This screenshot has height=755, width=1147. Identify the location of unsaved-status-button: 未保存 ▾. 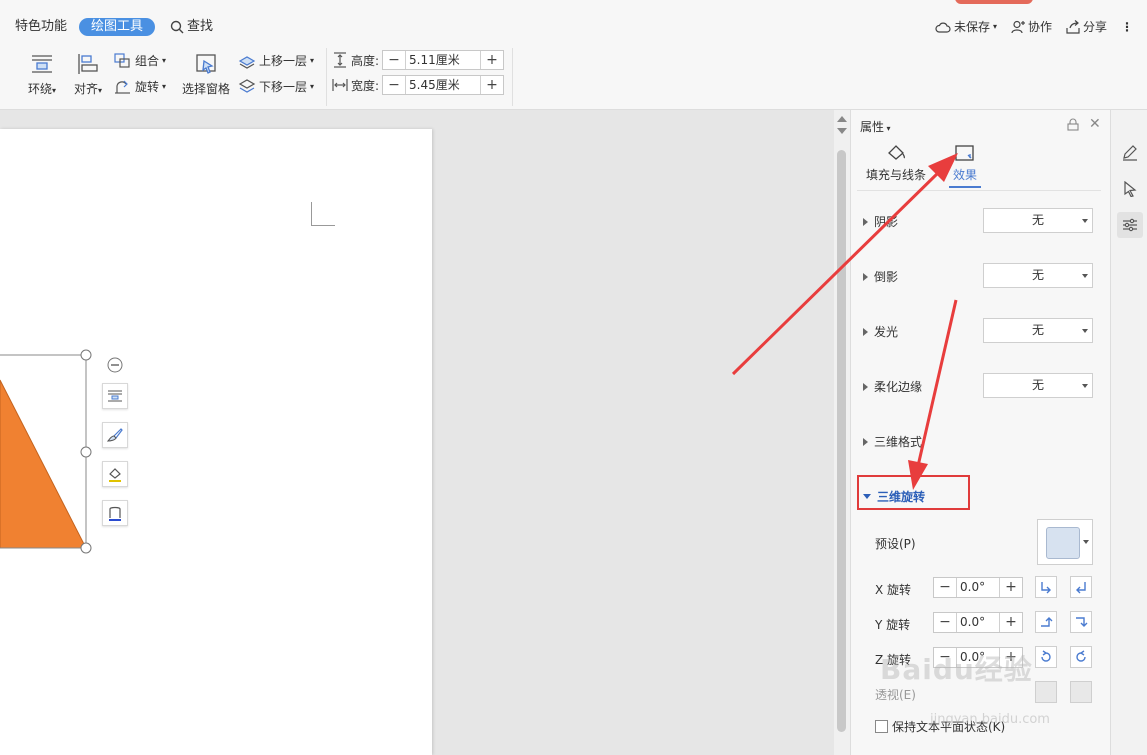
(966, 26).